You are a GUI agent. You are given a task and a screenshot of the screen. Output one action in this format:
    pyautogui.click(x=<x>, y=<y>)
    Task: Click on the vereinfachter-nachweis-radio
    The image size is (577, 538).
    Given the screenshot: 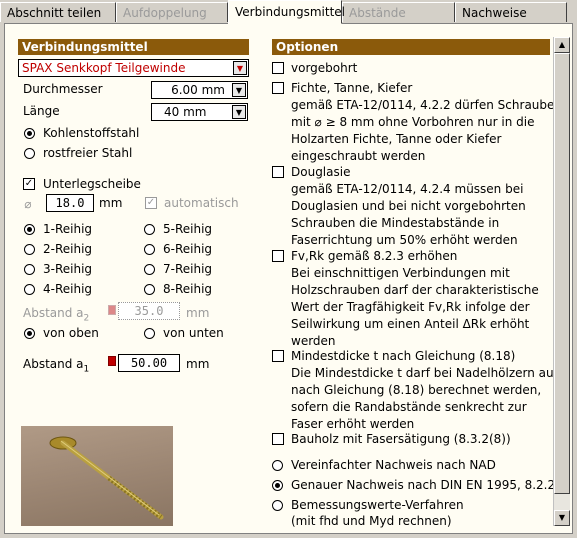 What is the action you would take?
    pyautogui.click(x=277, y=465)
    